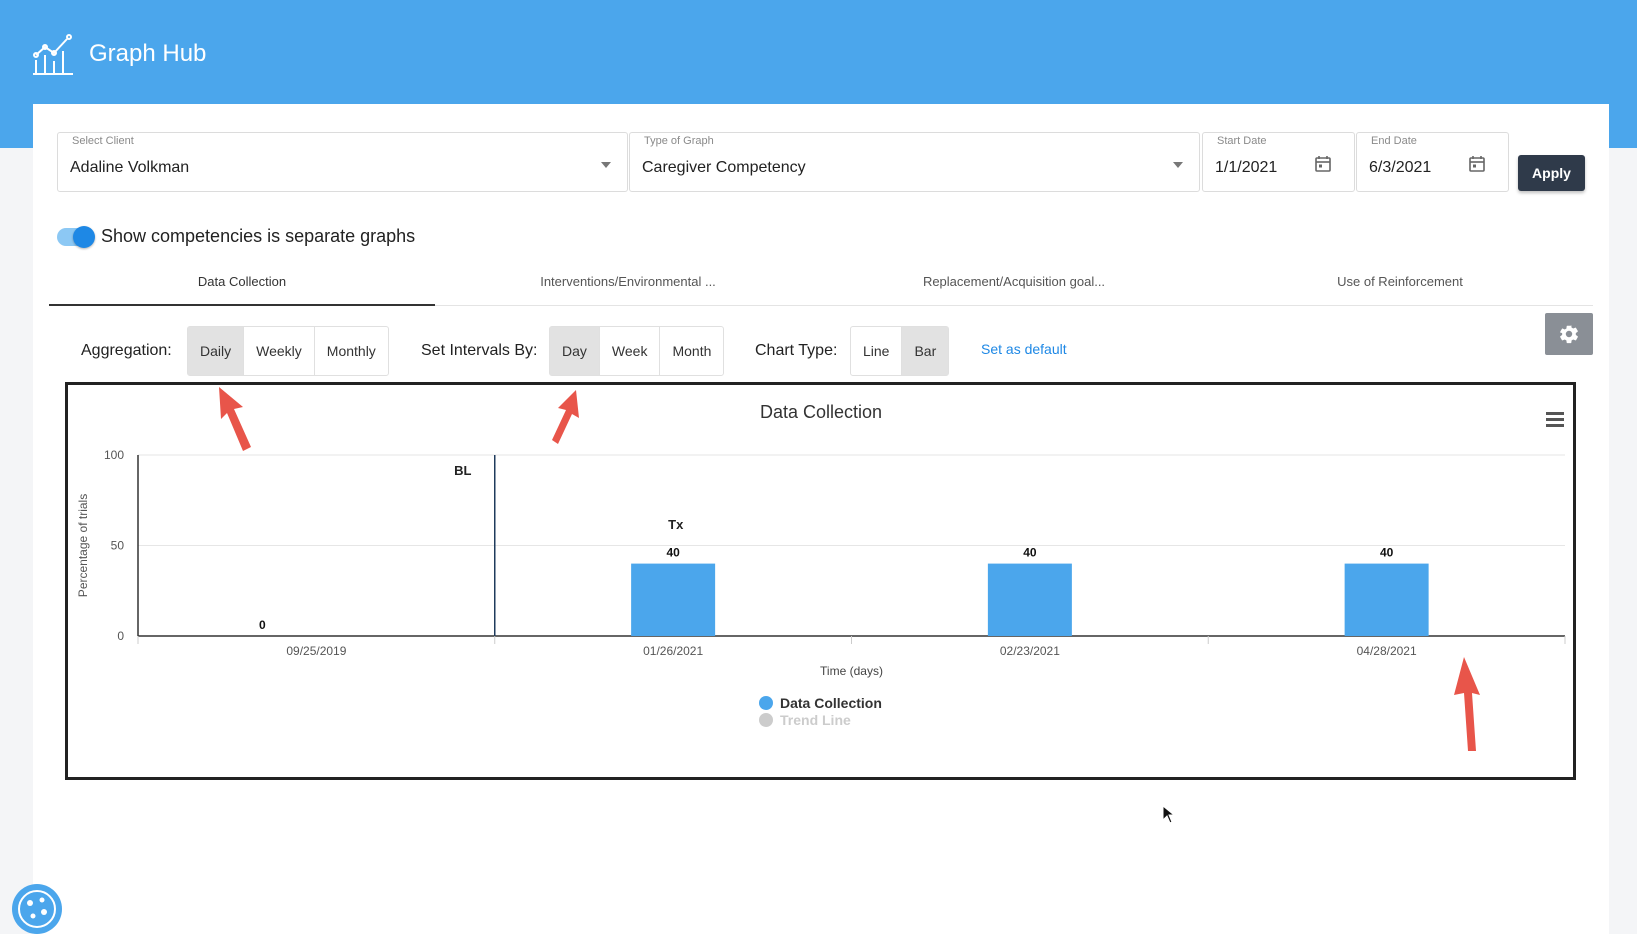 The image size is (1637, 934). I want to click on x-tick-label: 04/28/2021, so click(1387, 651).